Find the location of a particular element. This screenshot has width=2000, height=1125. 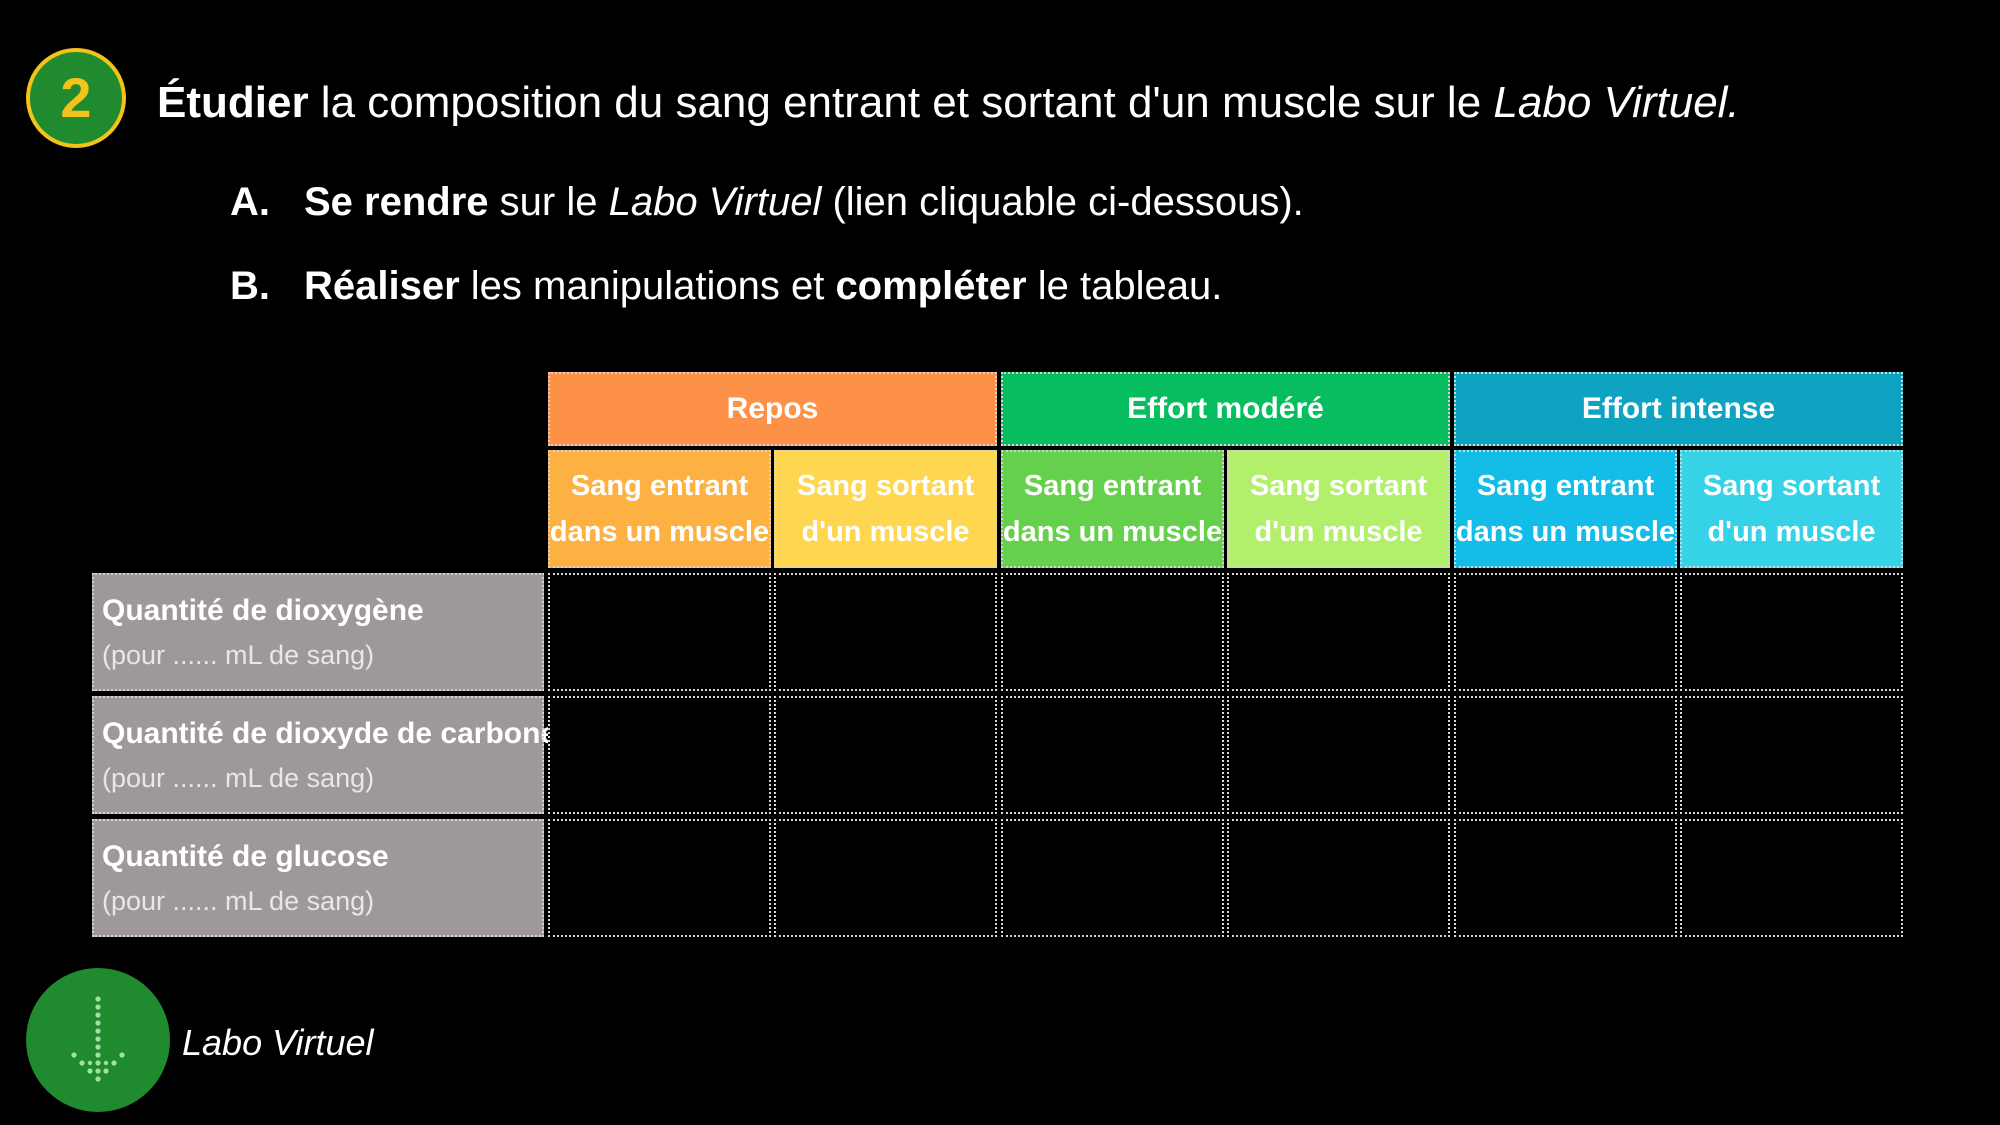

subheader-modere-entrant: Sang entrant dans un muscle is located at coordinates (1112, 509).